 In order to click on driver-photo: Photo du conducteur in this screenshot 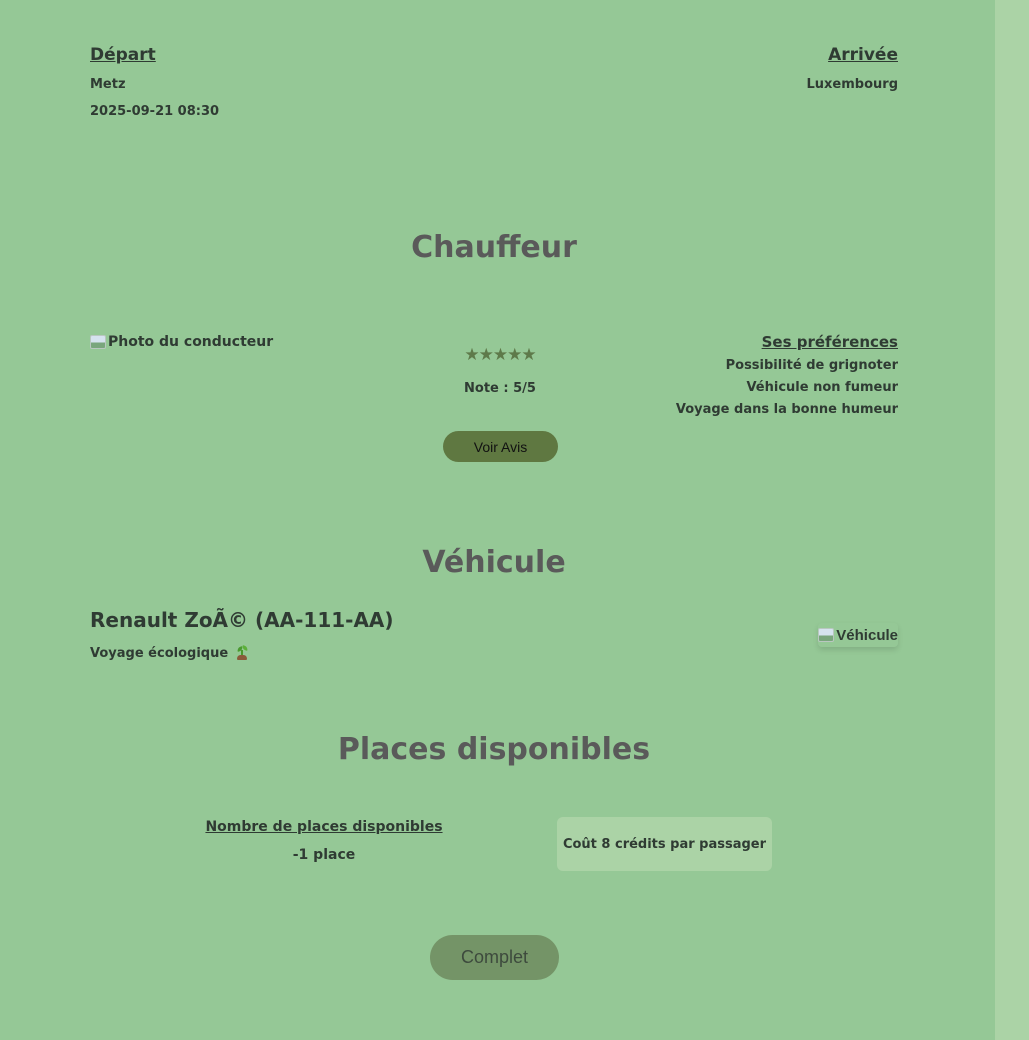, I will do `click(181, 342)`.